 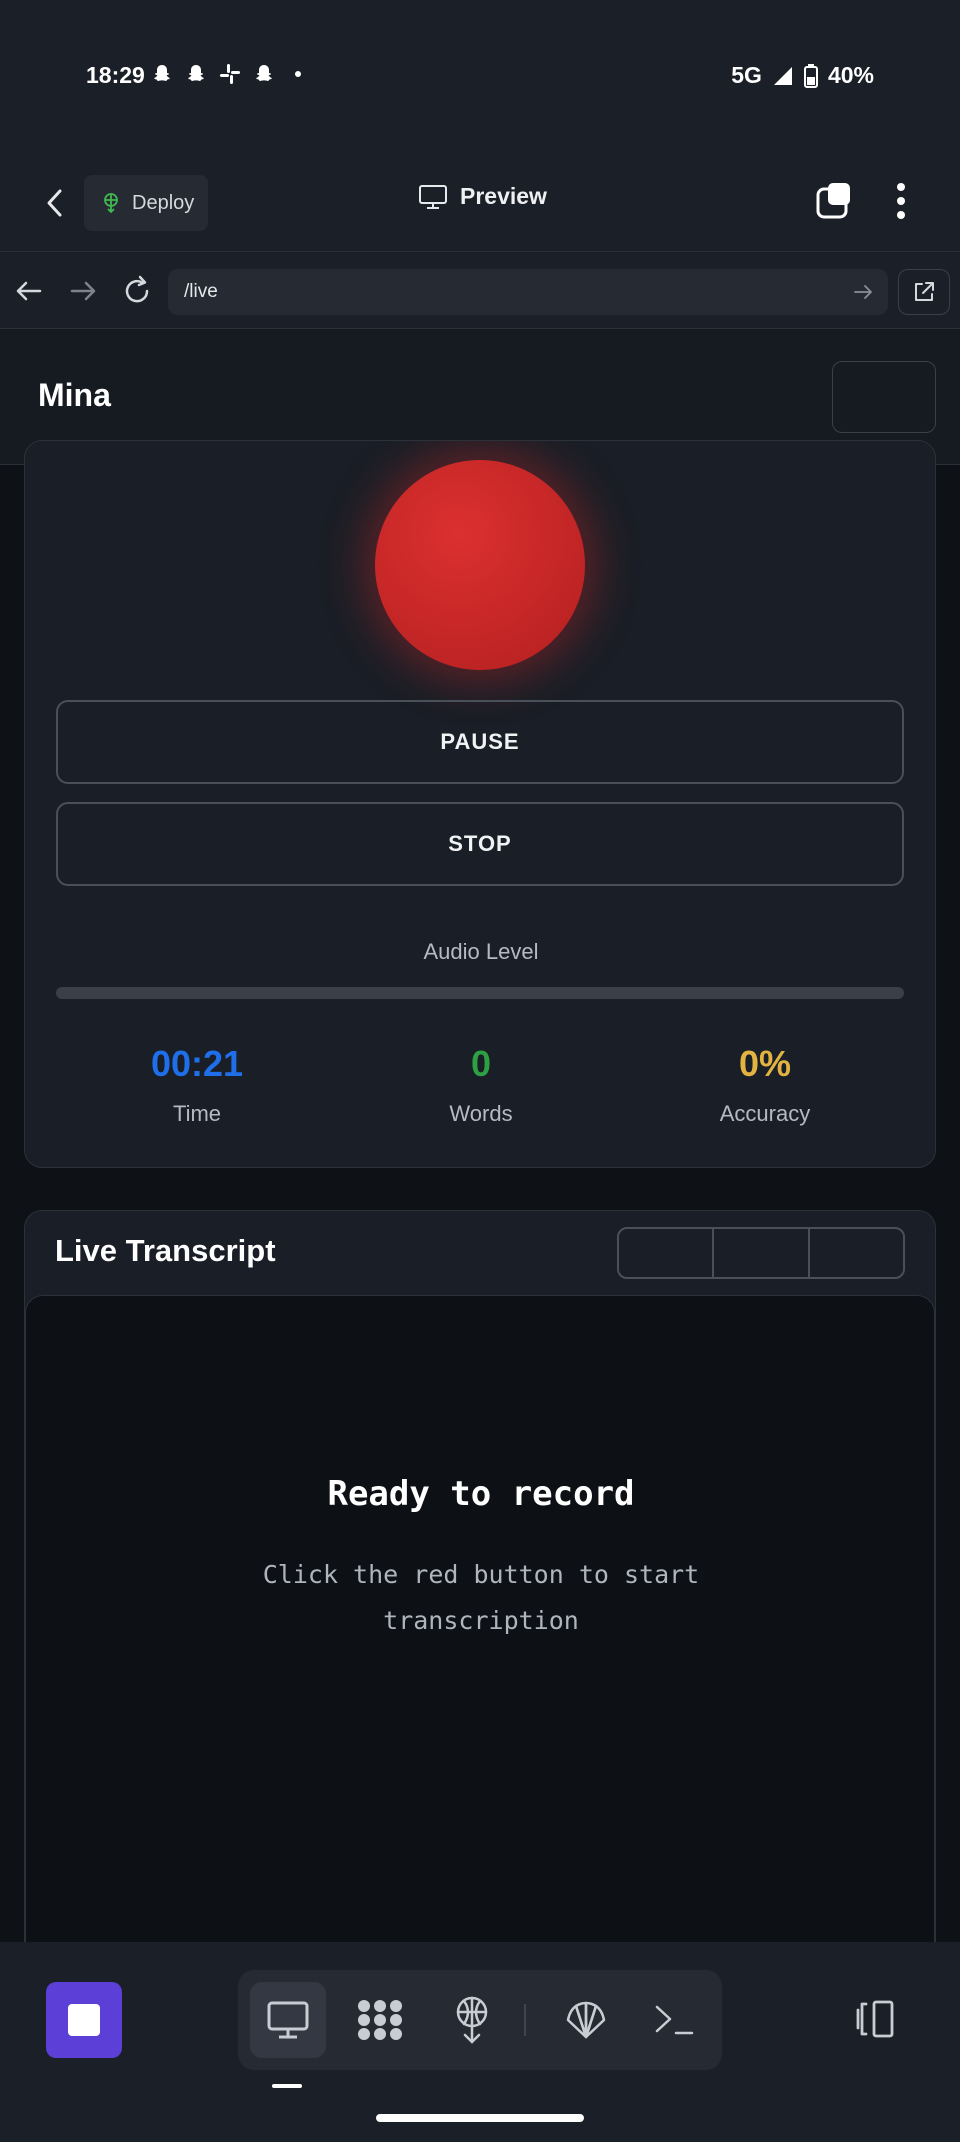 What do you see at coordinates (165, 1250) in the screenshot?
I see `transcript-title: Live Transcript` at bounding box center [165, 1250].